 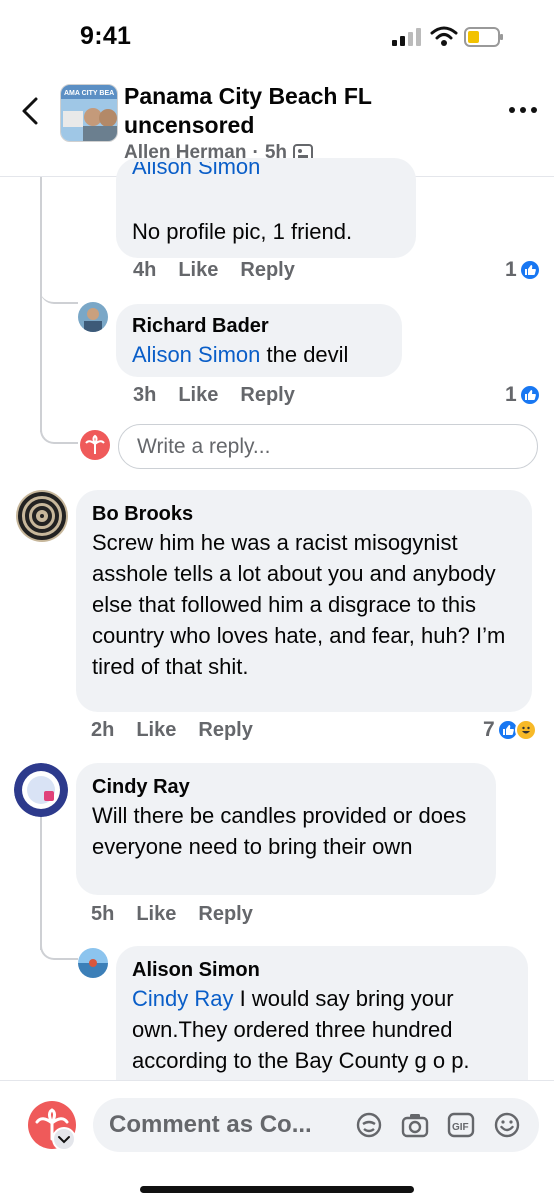 What do you see at coordinates (259, 340) in the screenshot?
I see `comment-bubble: Richard Bader Alison Simon the devil` at bounding box center [259, 340].